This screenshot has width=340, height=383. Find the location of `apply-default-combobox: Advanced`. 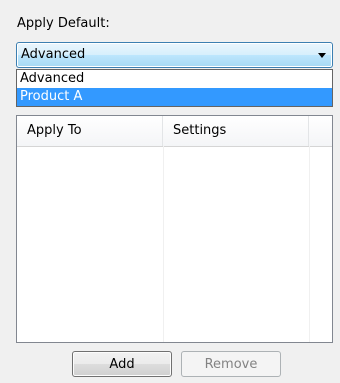

apply-default-combobox: Advanced is located at coordinates (174, 55).